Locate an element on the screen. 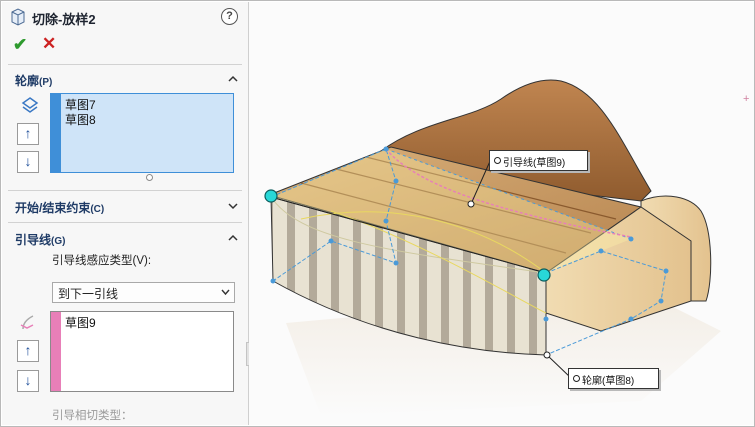 Image resolution: width=755 pixels, height=427 pixels. panel-title-row: 切除-放样2 ? is located at coordinates (125, 17).